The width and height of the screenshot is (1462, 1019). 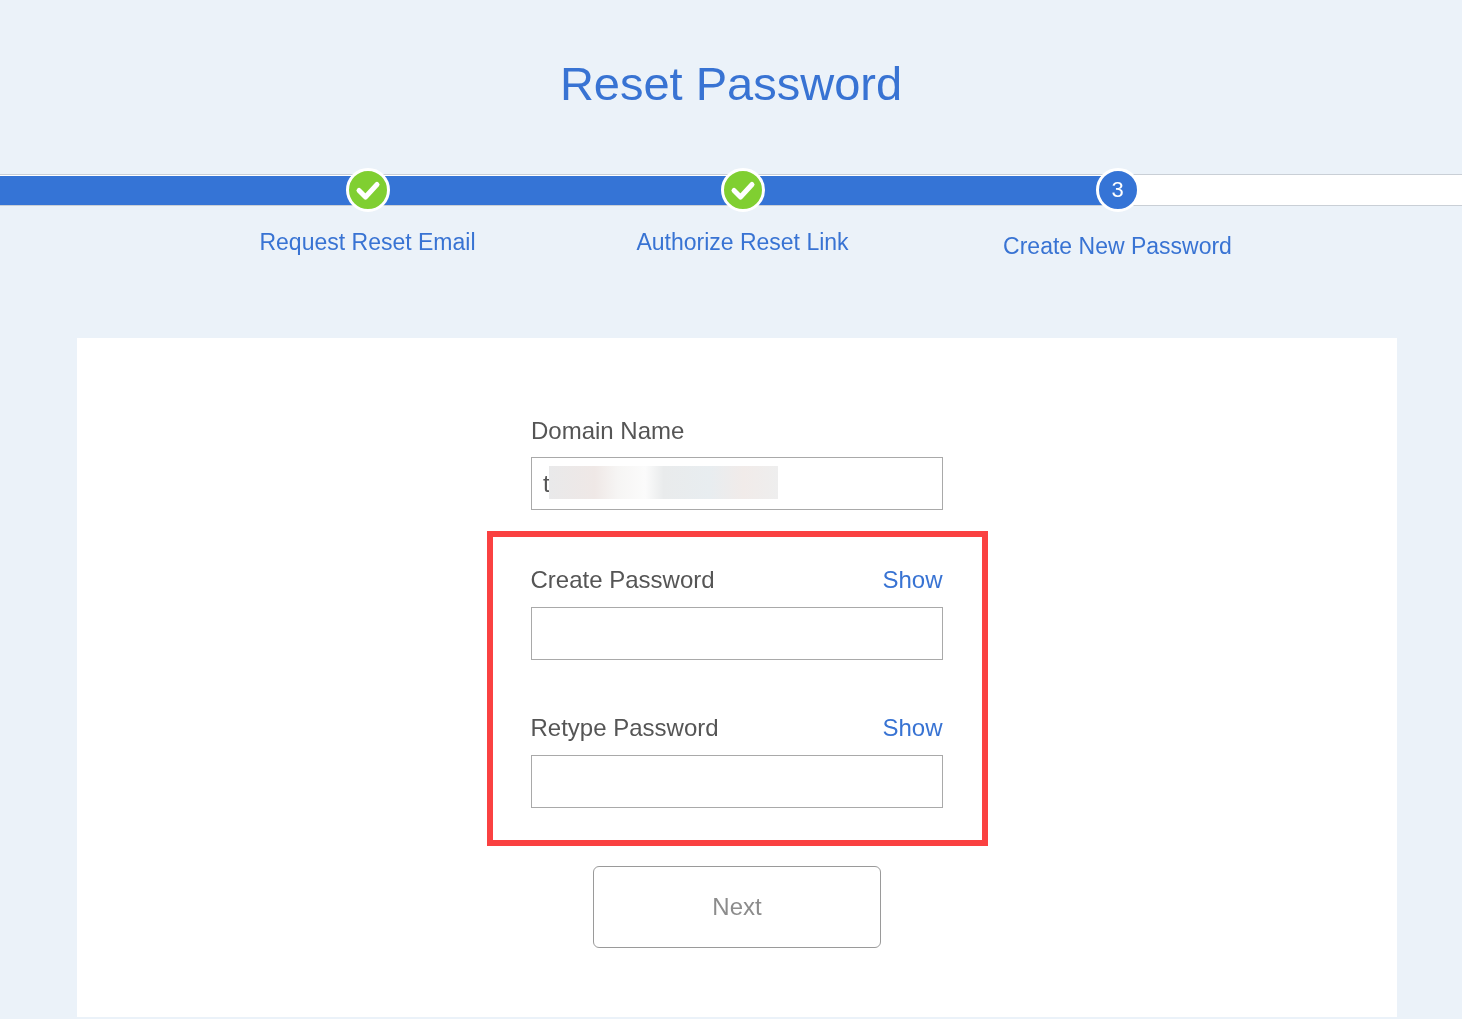 I want to click on step-label: Request Reset Email, so click(x=367, y=242).